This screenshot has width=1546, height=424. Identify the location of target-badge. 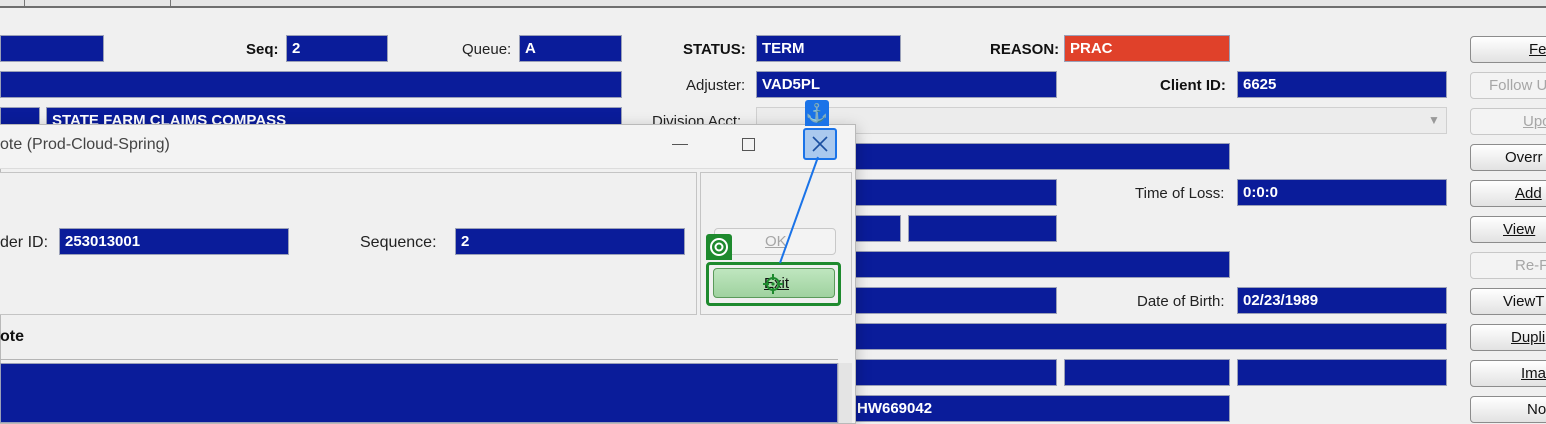
(719, 247).